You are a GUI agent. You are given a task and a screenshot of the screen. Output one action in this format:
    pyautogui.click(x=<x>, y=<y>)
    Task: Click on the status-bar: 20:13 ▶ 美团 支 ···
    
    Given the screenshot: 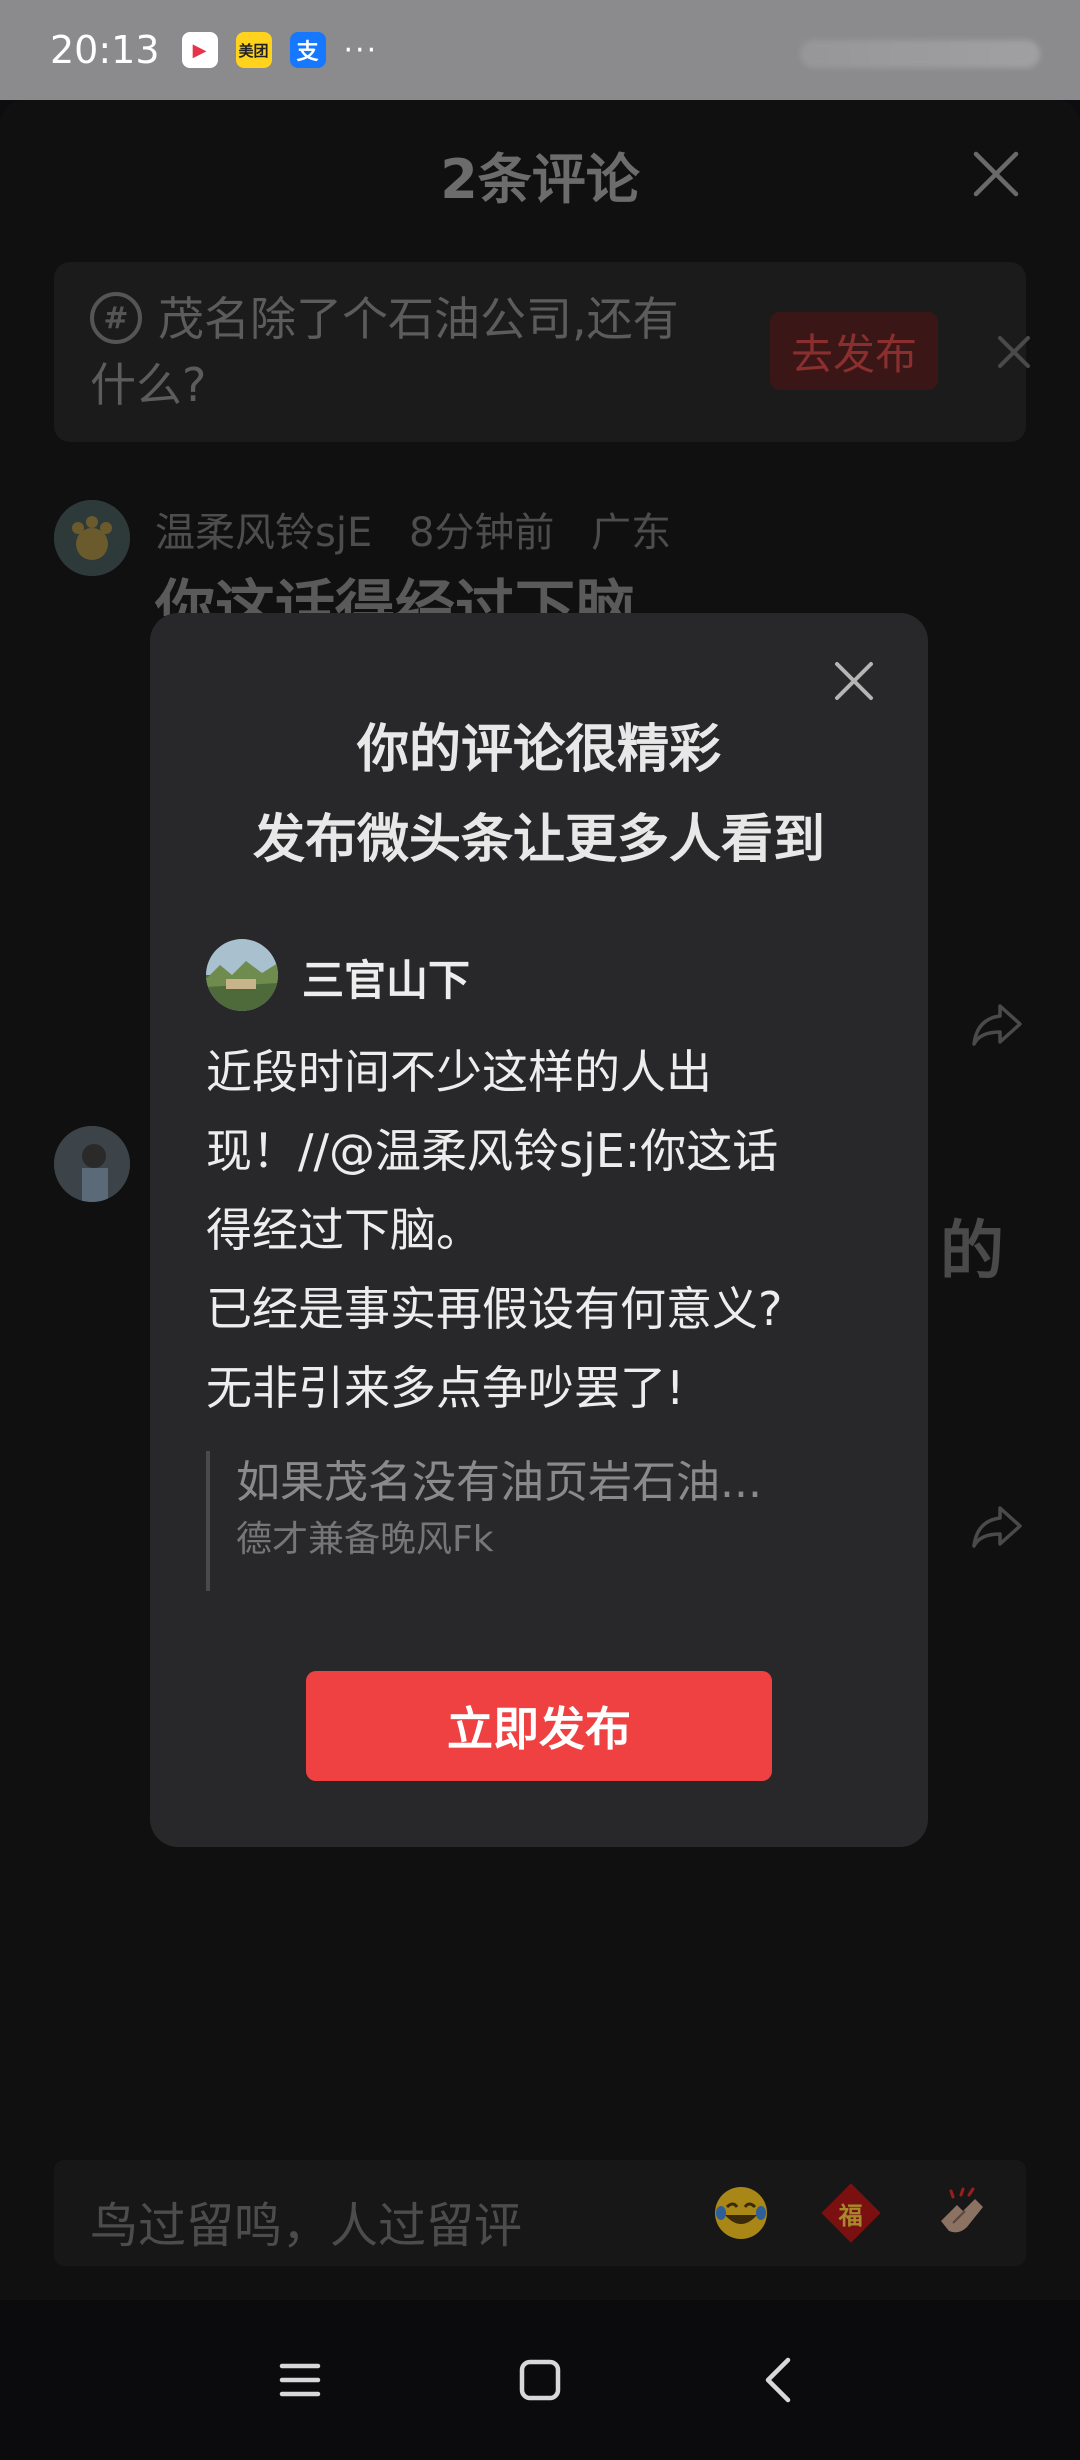 What is the action you would take?
    pyautogui.click(x=540, y=50)
    